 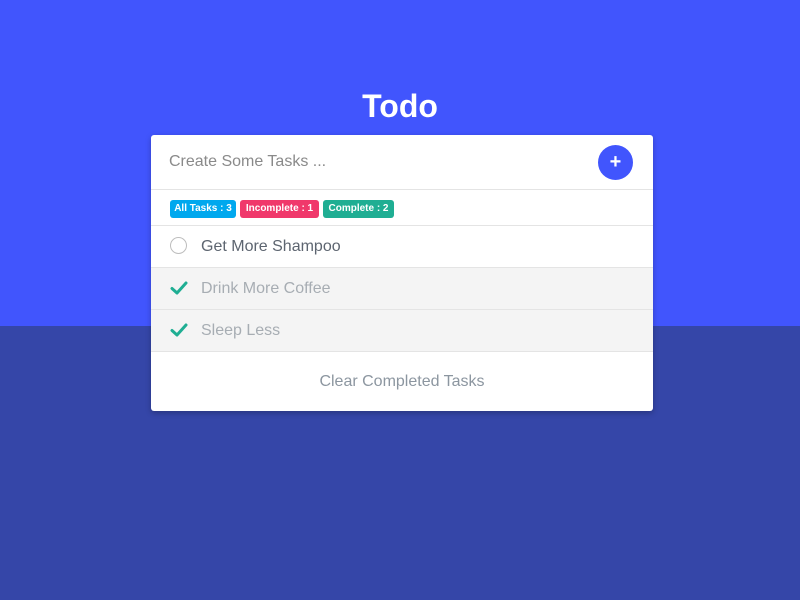 What do you see at coordinates (178, 245) in the screenshot?
I see `empty-circle-icon` at bounding box center [178, 245].